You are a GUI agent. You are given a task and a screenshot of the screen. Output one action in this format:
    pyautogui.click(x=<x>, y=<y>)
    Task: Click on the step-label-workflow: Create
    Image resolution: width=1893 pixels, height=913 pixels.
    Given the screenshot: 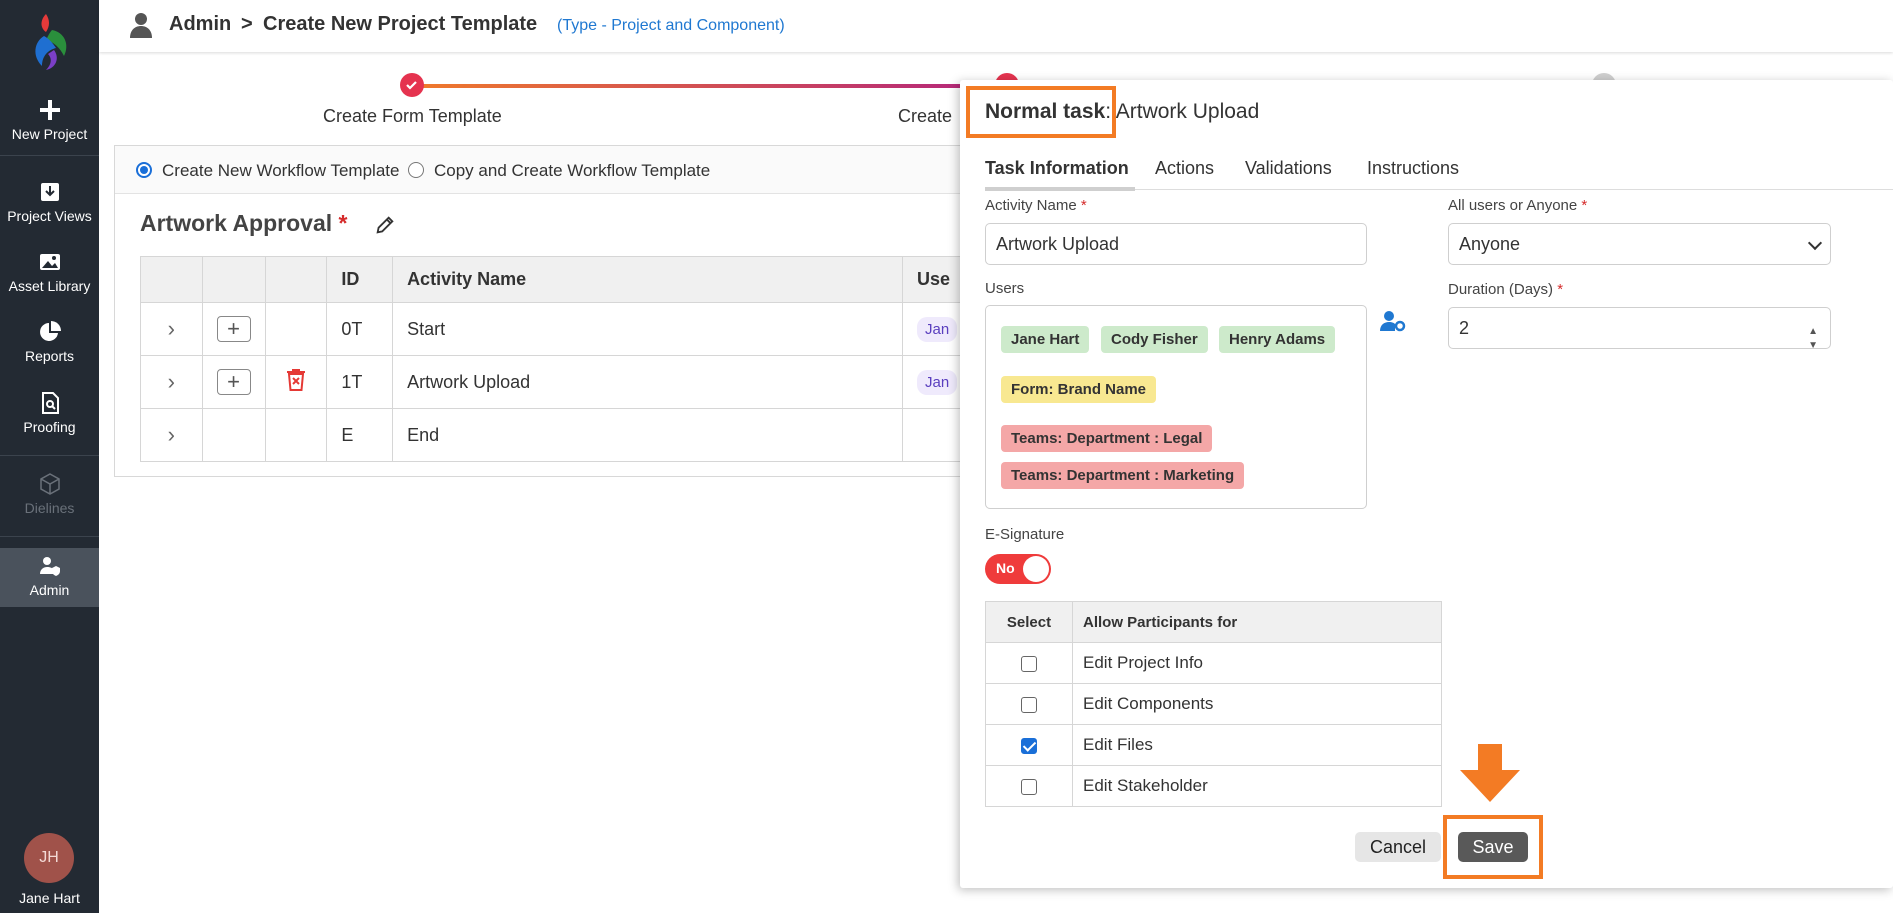 What is the action you would take?
    pyautogui.click(x=925, y=116)
    